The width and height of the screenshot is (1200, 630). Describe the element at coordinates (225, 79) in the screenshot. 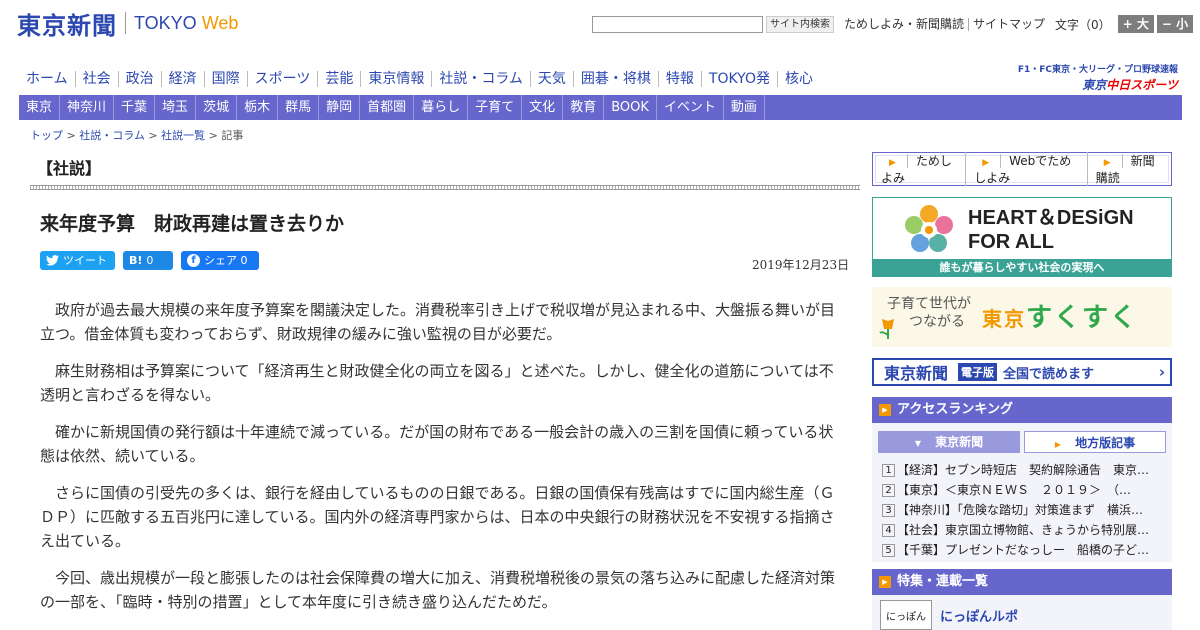

I see `gnav-international: 国際` at that location.